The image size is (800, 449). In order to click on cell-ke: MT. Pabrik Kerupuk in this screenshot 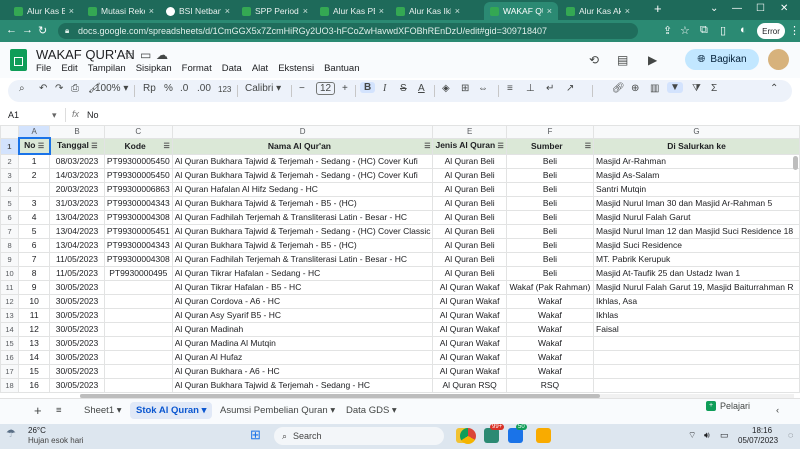, I will do `click(696, 259)`.